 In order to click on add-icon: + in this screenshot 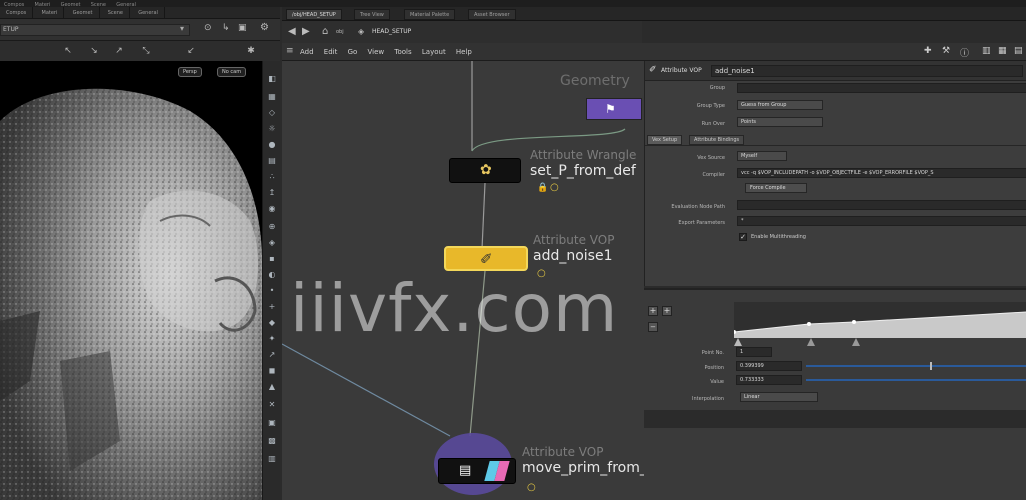, I will do `click(667, 311)`.